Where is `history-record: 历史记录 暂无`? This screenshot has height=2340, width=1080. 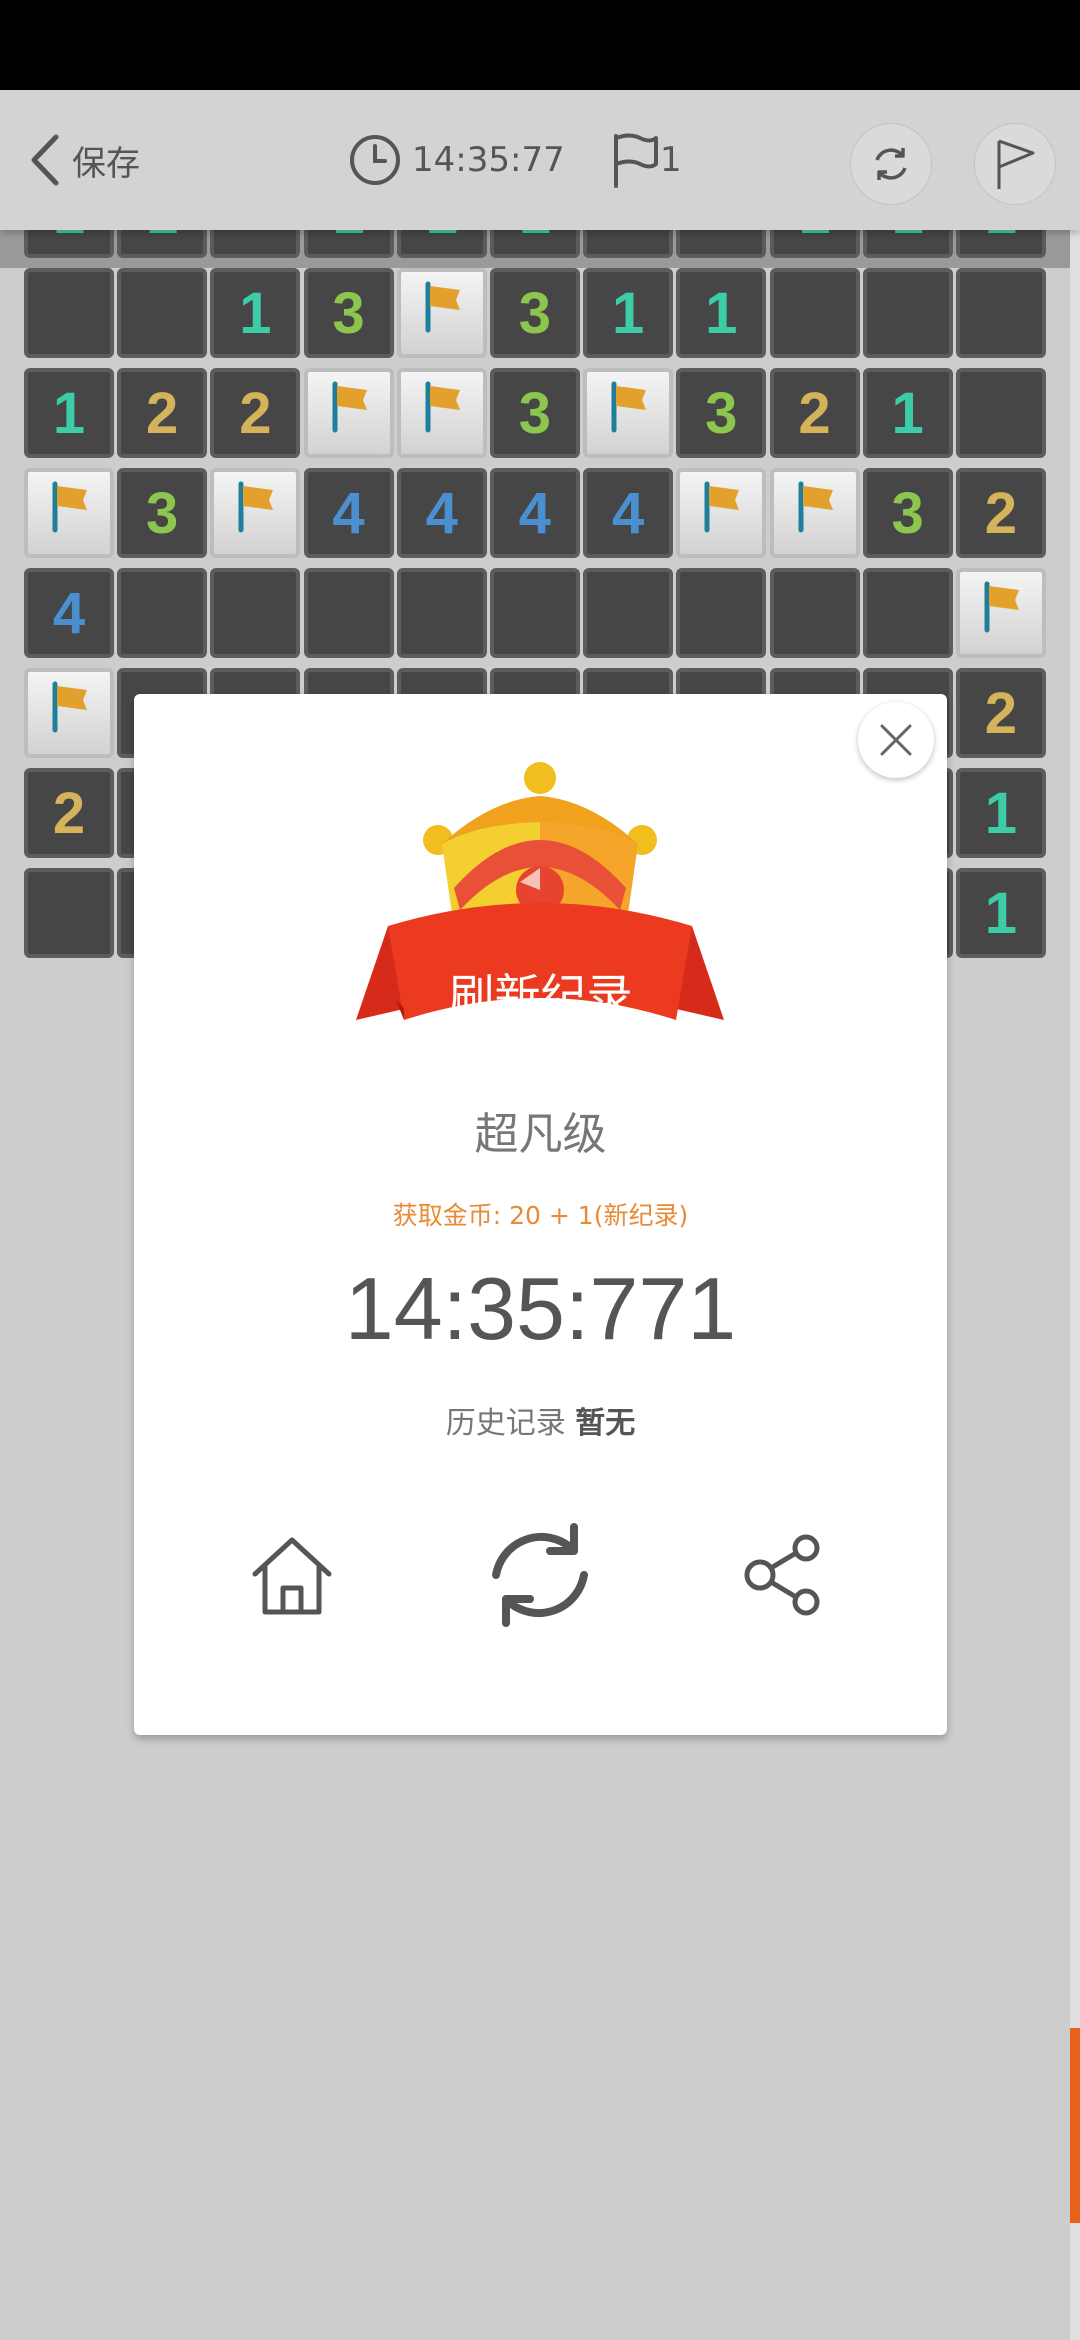 history-record: 历史记录 暂无 is located at coordinates (540, 1420).